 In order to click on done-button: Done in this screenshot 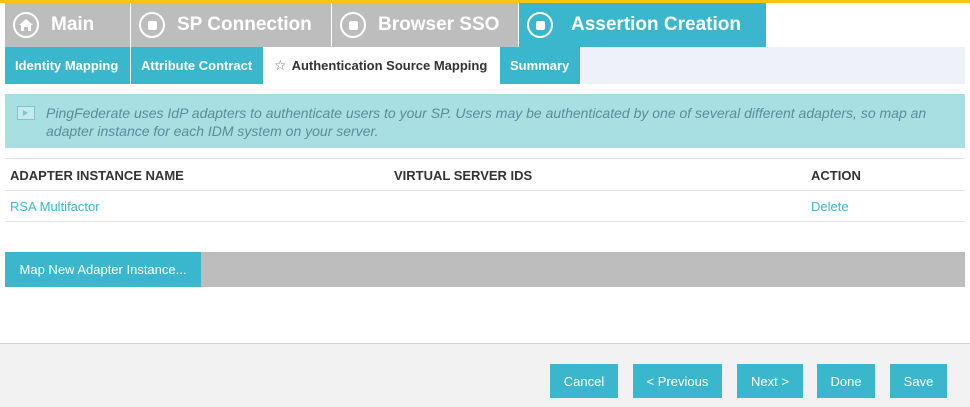, I will do `click(846, 381)`.